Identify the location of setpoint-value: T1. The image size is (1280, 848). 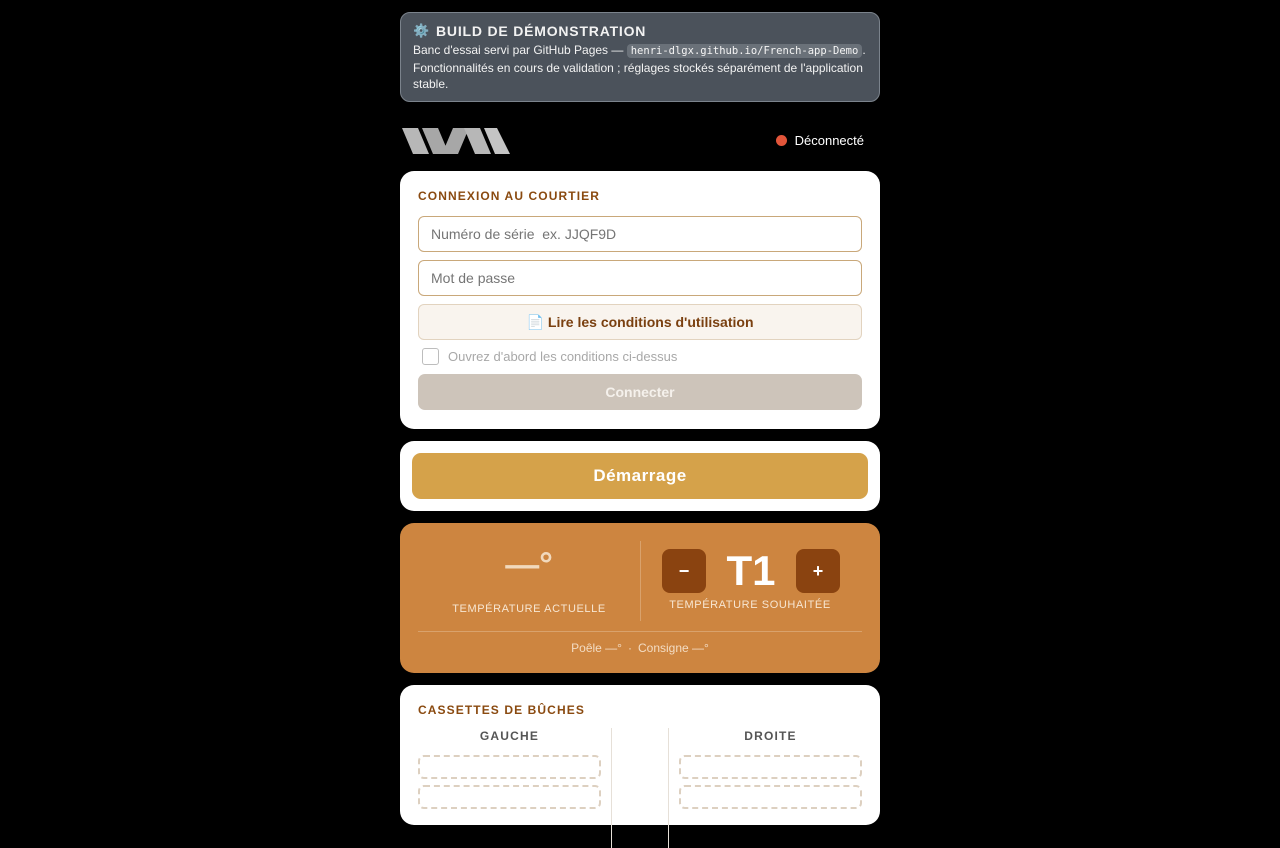
(751, 570).